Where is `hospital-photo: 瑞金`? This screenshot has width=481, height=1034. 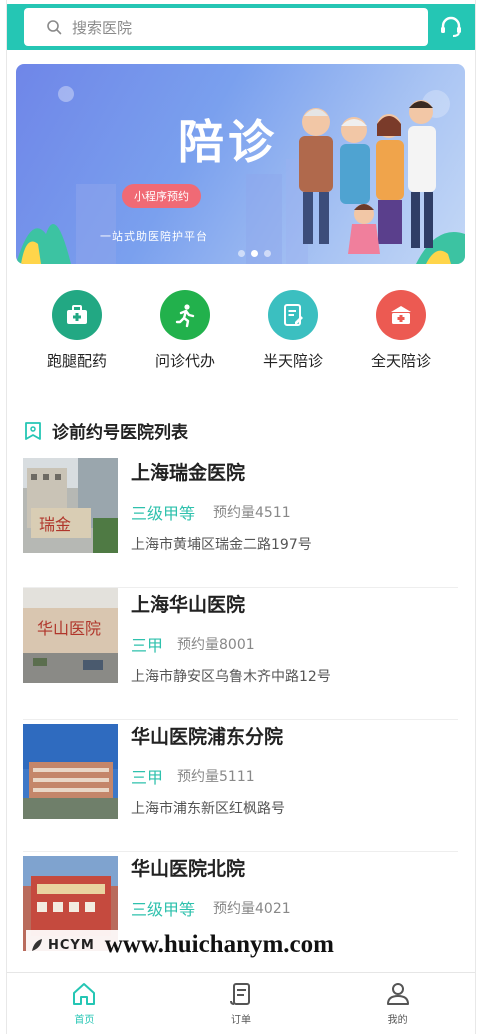 hospital-photo: 瑞金 is located at coordinates (70, 505).